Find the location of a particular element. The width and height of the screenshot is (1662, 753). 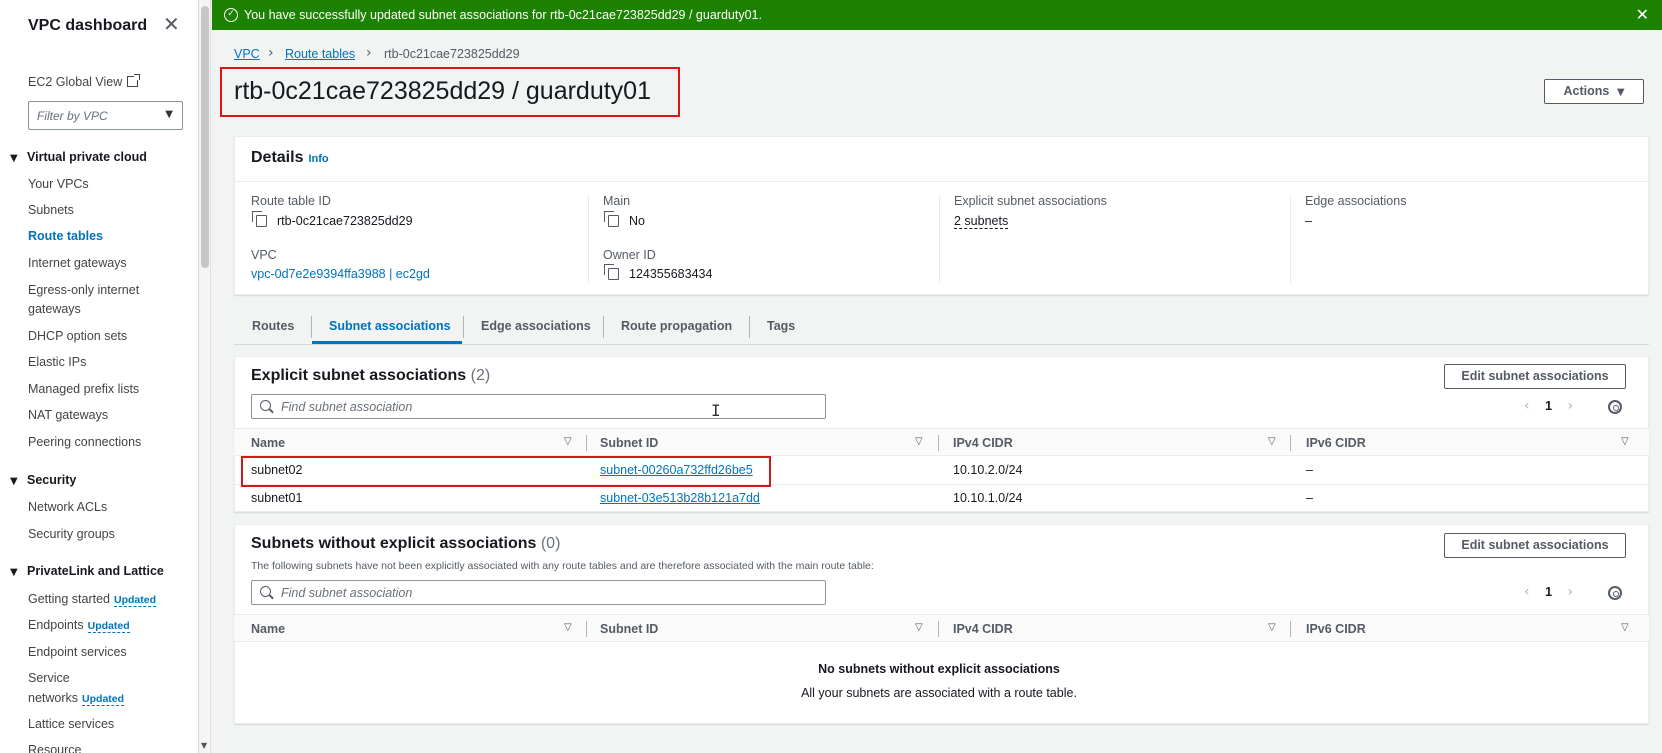

search-placeholder: Find subnet association is located at coordinates (347, 407).